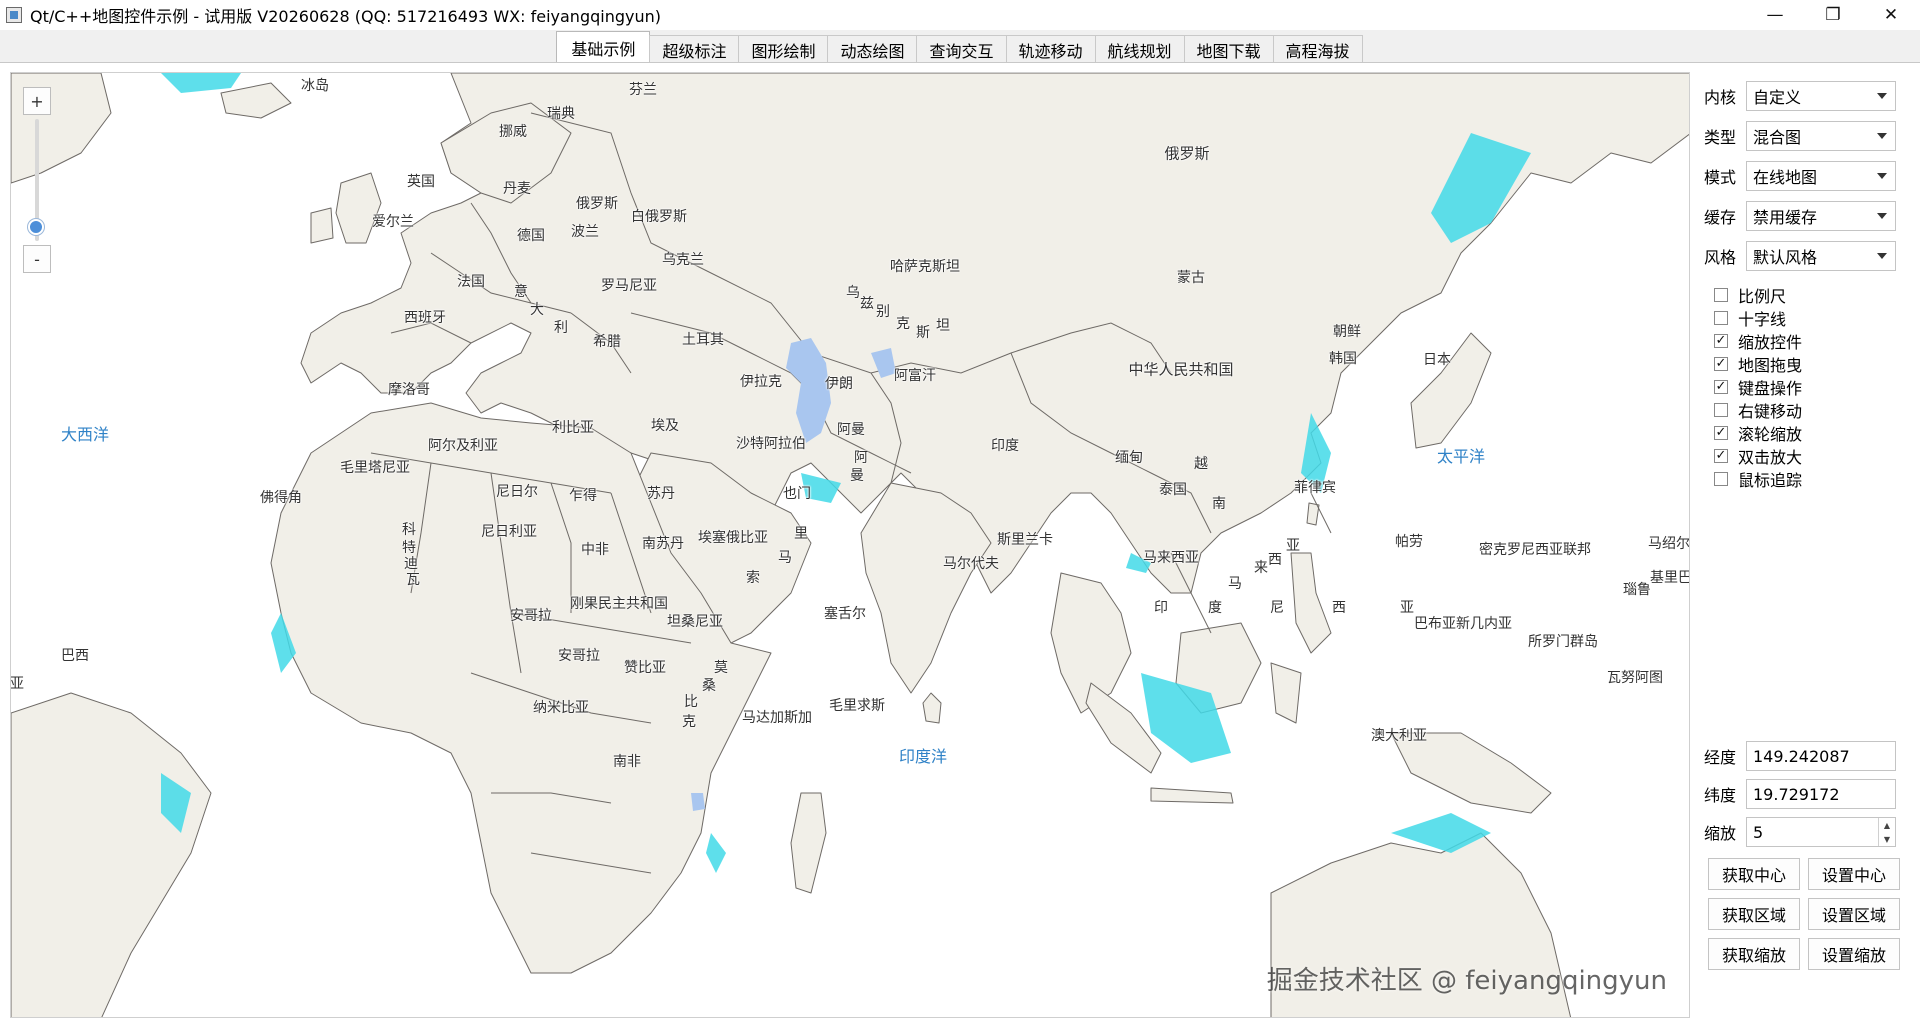  I want to click on country-label: 安哥拉, so click(579, 656).